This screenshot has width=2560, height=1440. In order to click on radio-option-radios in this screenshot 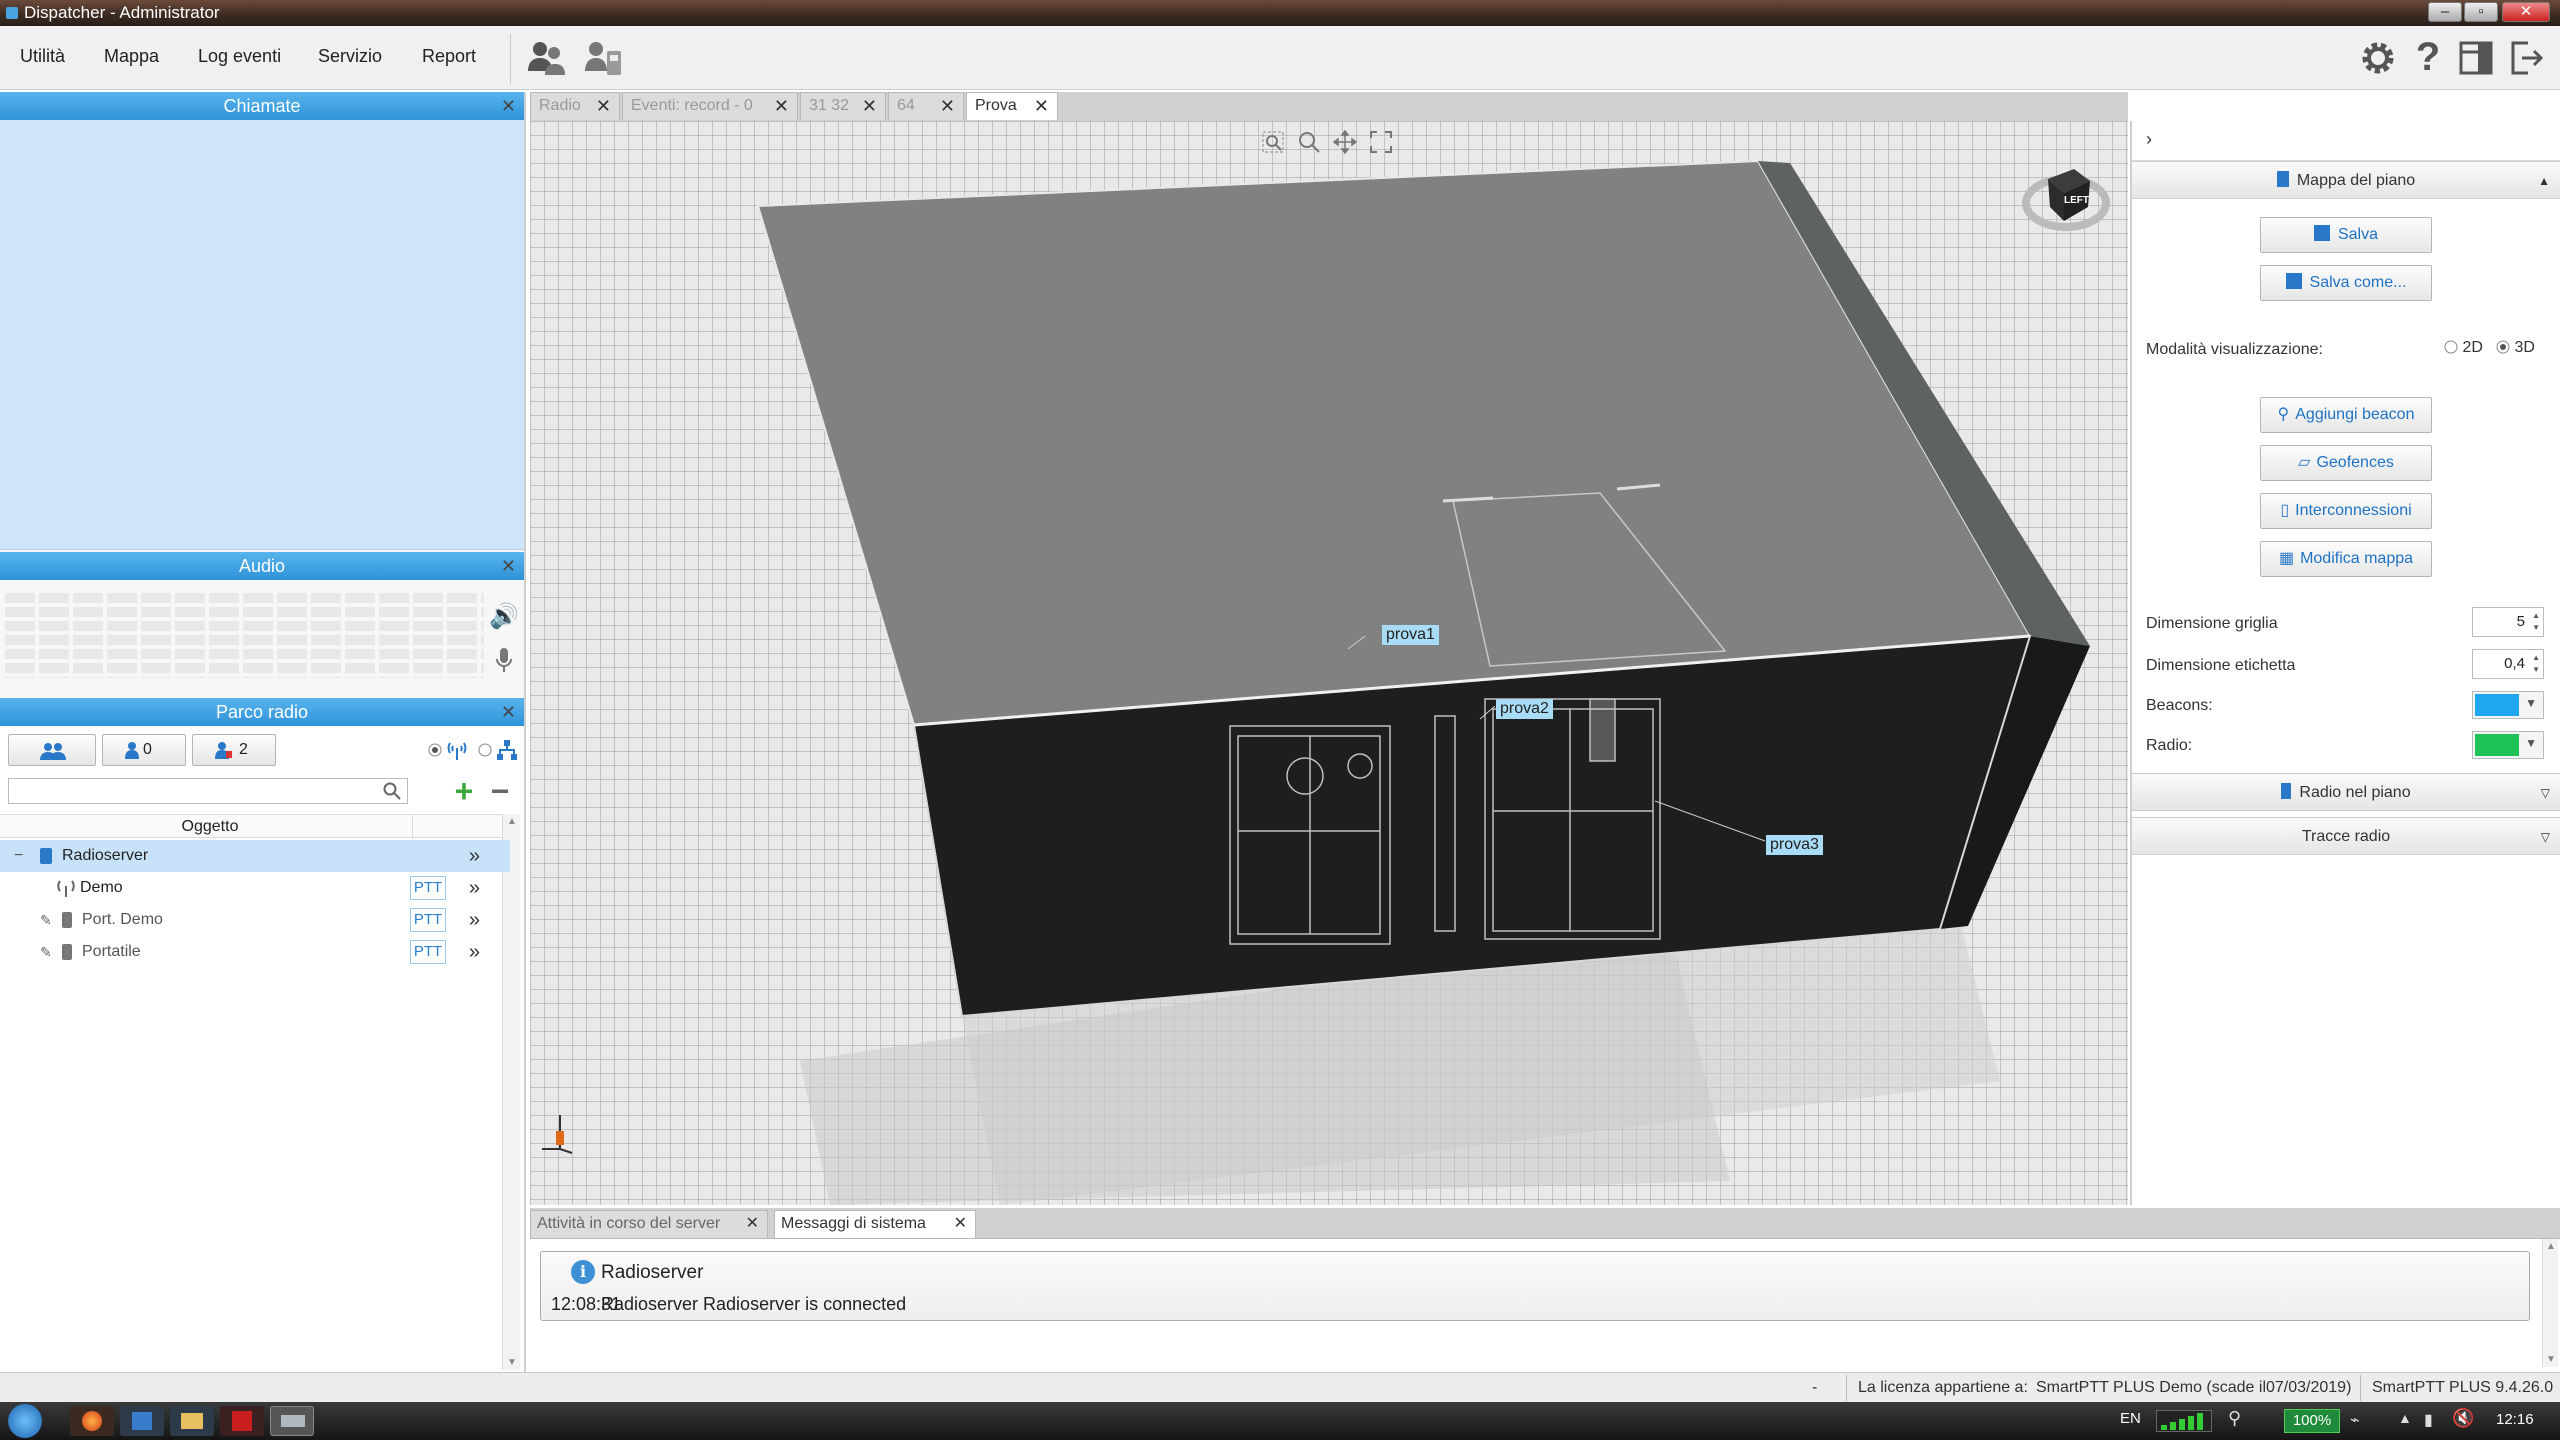, I will do `click(435, 750)`.